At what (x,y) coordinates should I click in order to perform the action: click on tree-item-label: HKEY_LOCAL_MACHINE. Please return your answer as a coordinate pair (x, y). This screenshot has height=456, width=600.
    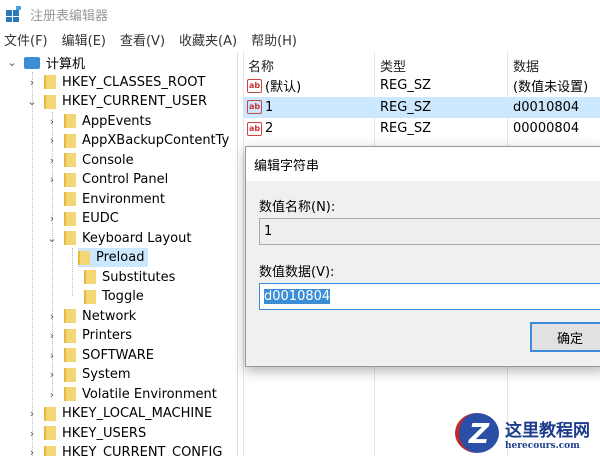
    Looking at the image, I should click on (137, 413).